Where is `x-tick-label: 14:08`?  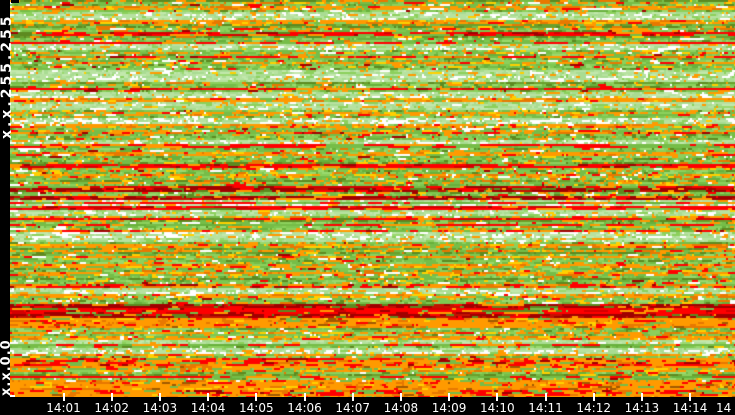
x-tick-label: 14:08 is located at coordinates (401, 408).